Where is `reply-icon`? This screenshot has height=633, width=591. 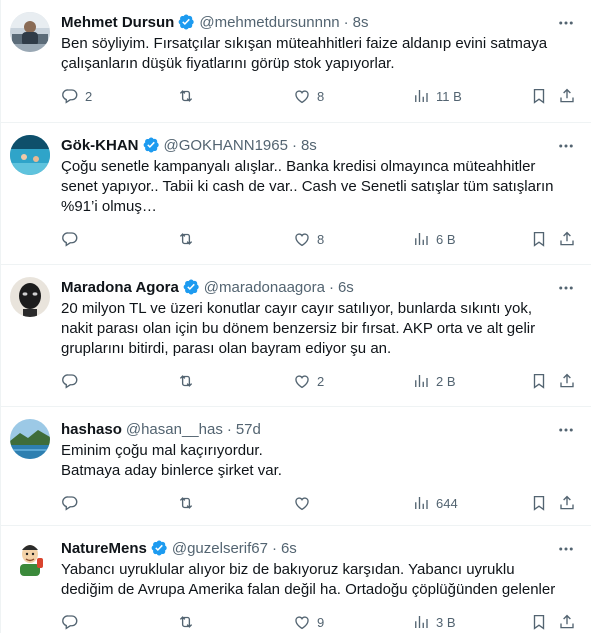
reply-icon is located at coordinates (70, 622).